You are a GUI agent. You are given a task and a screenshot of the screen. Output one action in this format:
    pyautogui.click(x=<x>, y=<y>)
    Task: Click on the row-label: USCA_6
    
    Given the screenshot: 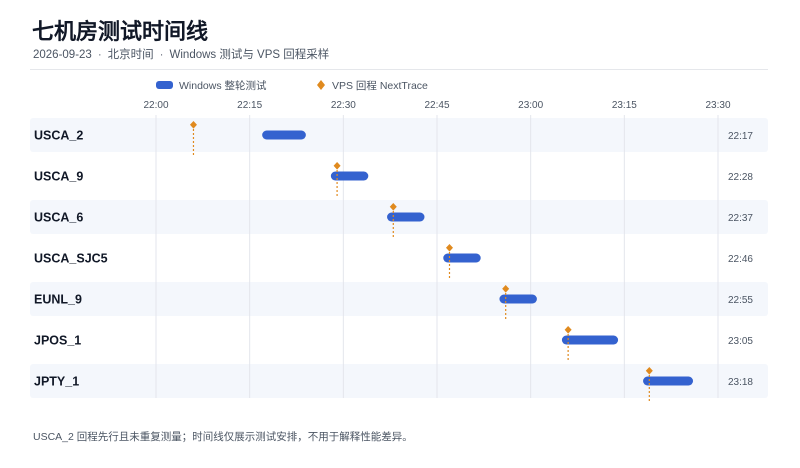 What is the action you would take?
    pyautogui.click(x=58, y=218)
    